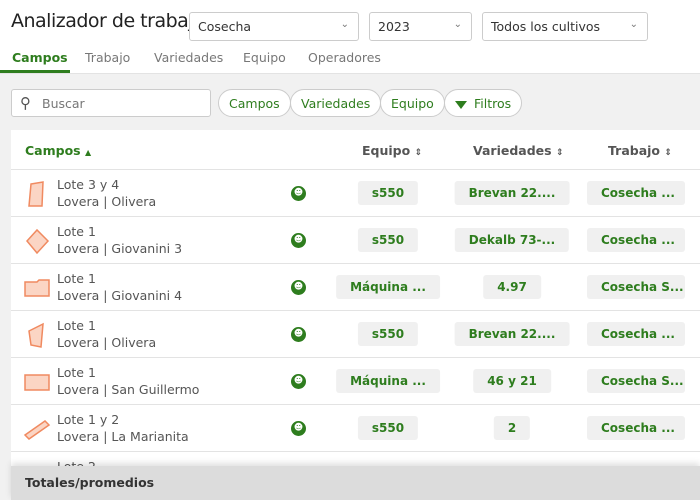 The height and width of the screenshot is (500, 700). Describe the element at coordinates (344, 57) in the screenshot. I see `tab-operadores: Operadores` at that location.